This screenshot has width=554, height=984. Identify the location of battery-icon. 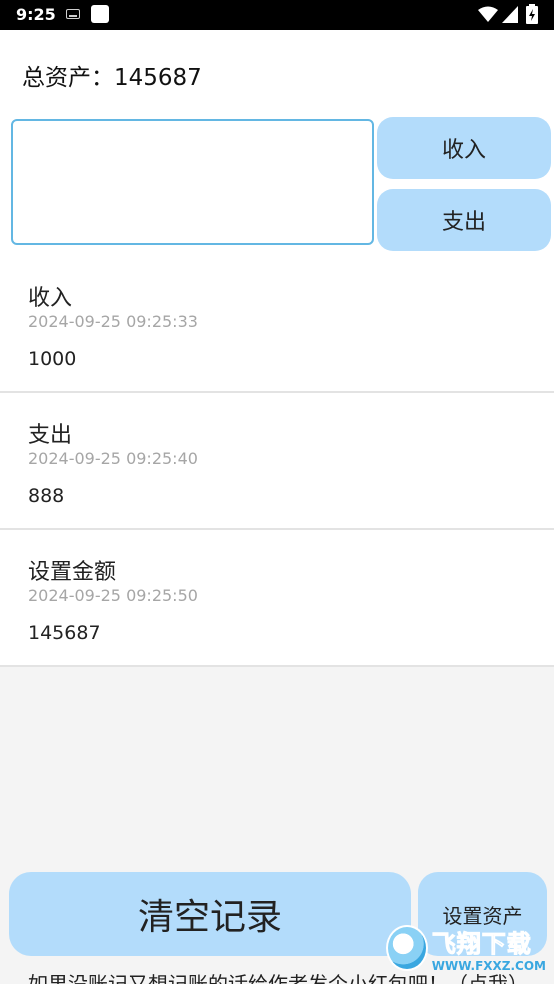
(532, 14).